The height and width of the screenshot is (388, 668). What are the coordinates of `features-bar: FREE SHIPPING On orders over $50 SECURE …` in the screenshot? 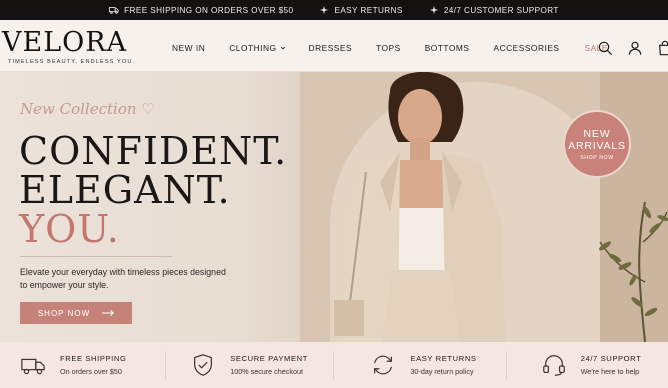 It's located at (334, 365).